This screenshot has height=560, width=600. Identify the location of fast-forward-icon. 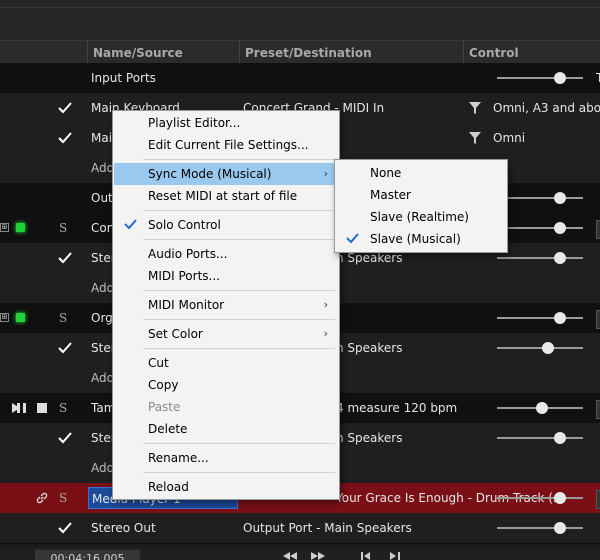
(318, 556).